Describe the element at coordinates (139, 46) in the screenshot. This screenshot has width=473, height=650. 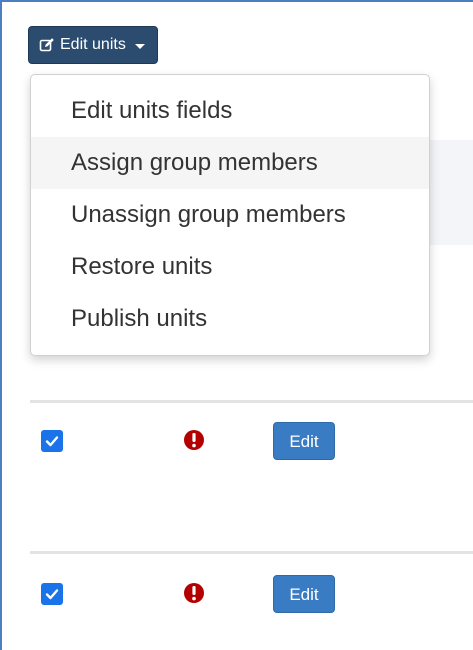
I see `caret-down-icon` at that location.